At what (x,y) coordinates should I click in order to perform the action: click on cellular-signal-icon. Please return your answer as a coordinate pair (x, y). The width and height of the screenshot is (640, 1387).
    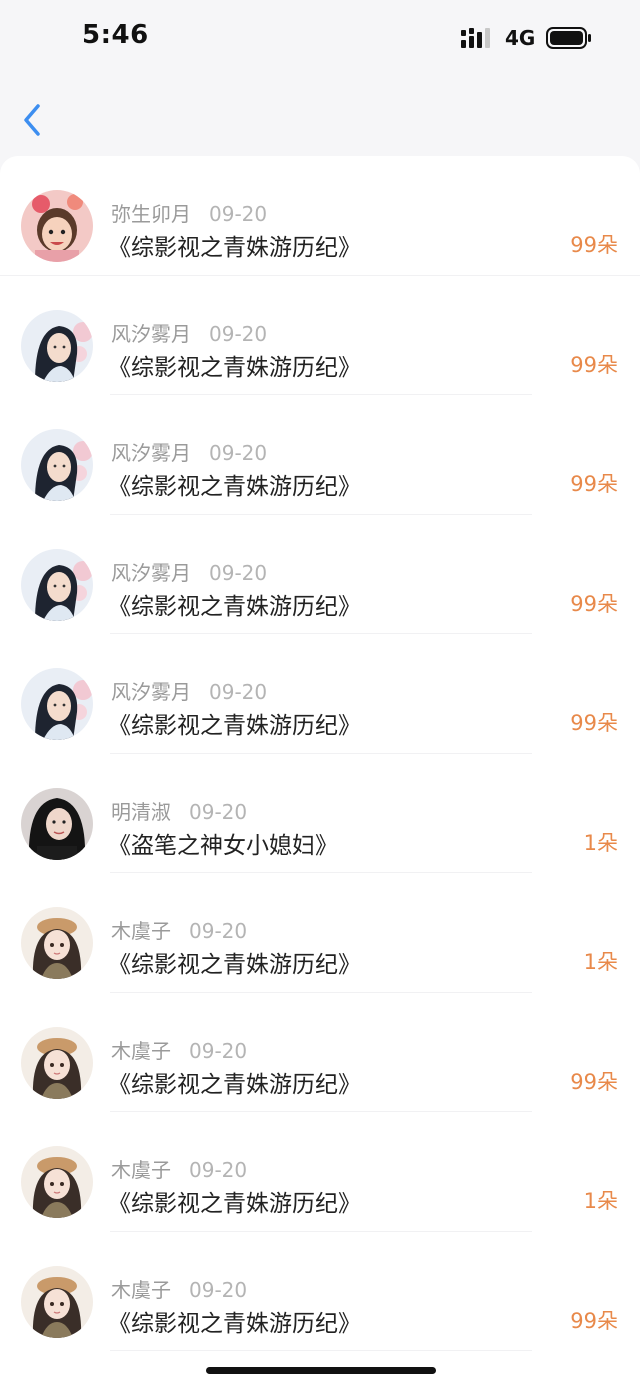
    Looking at the image, I should click on (475, 38).